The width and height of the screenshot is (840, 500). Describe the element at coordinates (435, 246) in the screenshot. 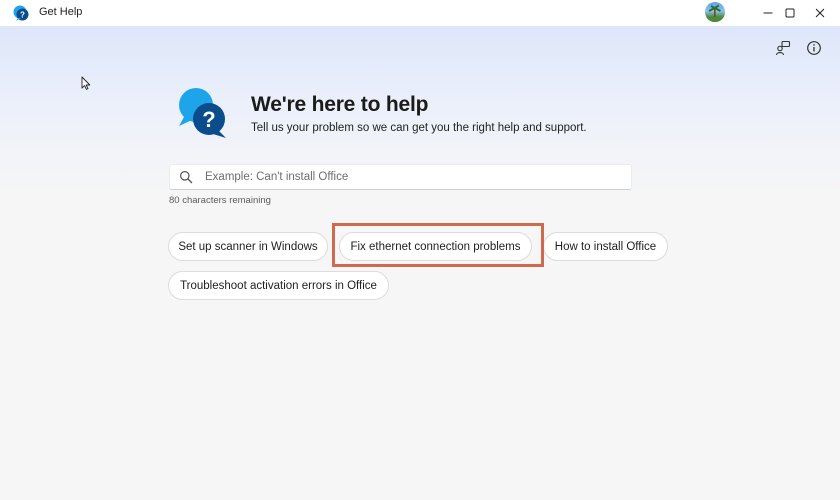

I see `suggestion-chip: Fix ethernet connection problems` at that location.